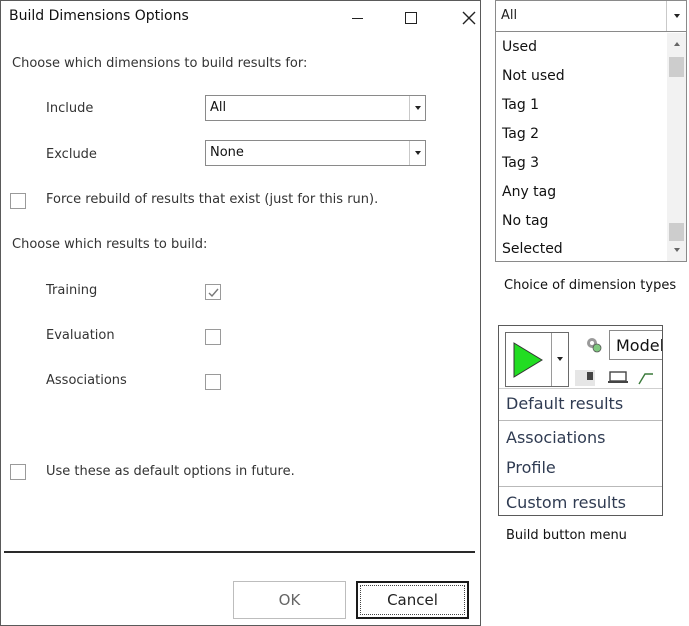 The height and width of the screenshot is (626, 689). Describe the element at coordinates (213, 382) in the screenshot. I see `associations-checkbox` at that location.